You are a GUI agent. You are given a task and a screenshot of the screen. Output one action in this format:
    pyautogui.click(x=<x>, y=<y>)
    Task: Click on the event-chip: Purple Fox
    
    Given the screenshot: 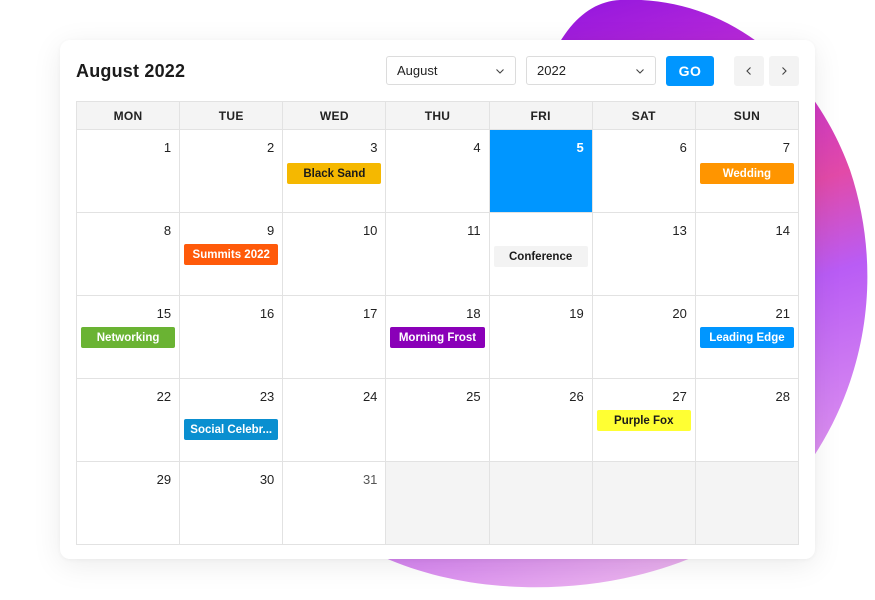 What is the action you would take?
    pyautogui.click(x=643, y=420)
    